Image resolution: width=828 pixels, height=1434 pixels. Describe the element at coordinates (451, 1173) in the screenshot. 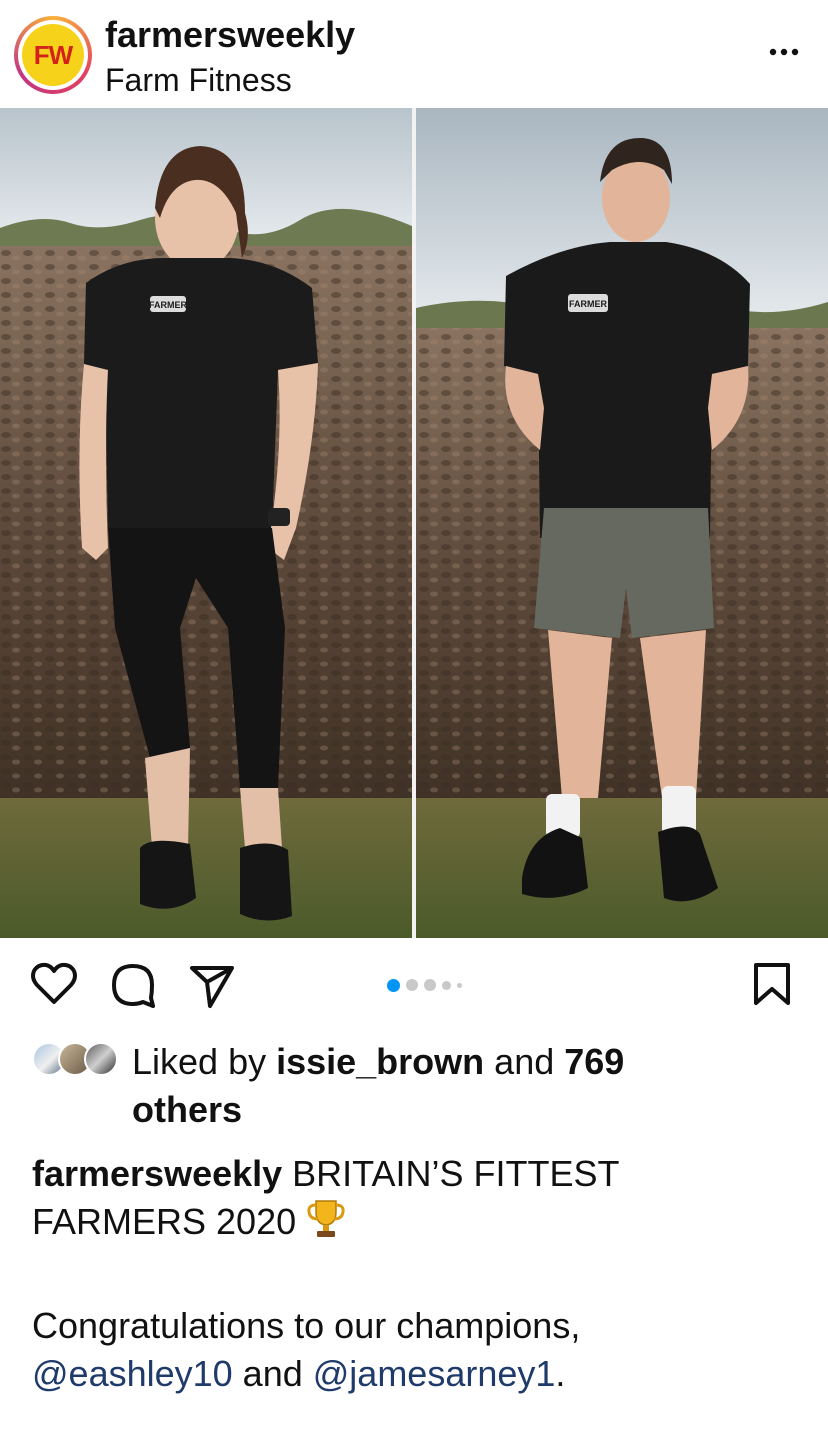

I see `caption-line1: BRITAIN’S FITTEST` at that location.